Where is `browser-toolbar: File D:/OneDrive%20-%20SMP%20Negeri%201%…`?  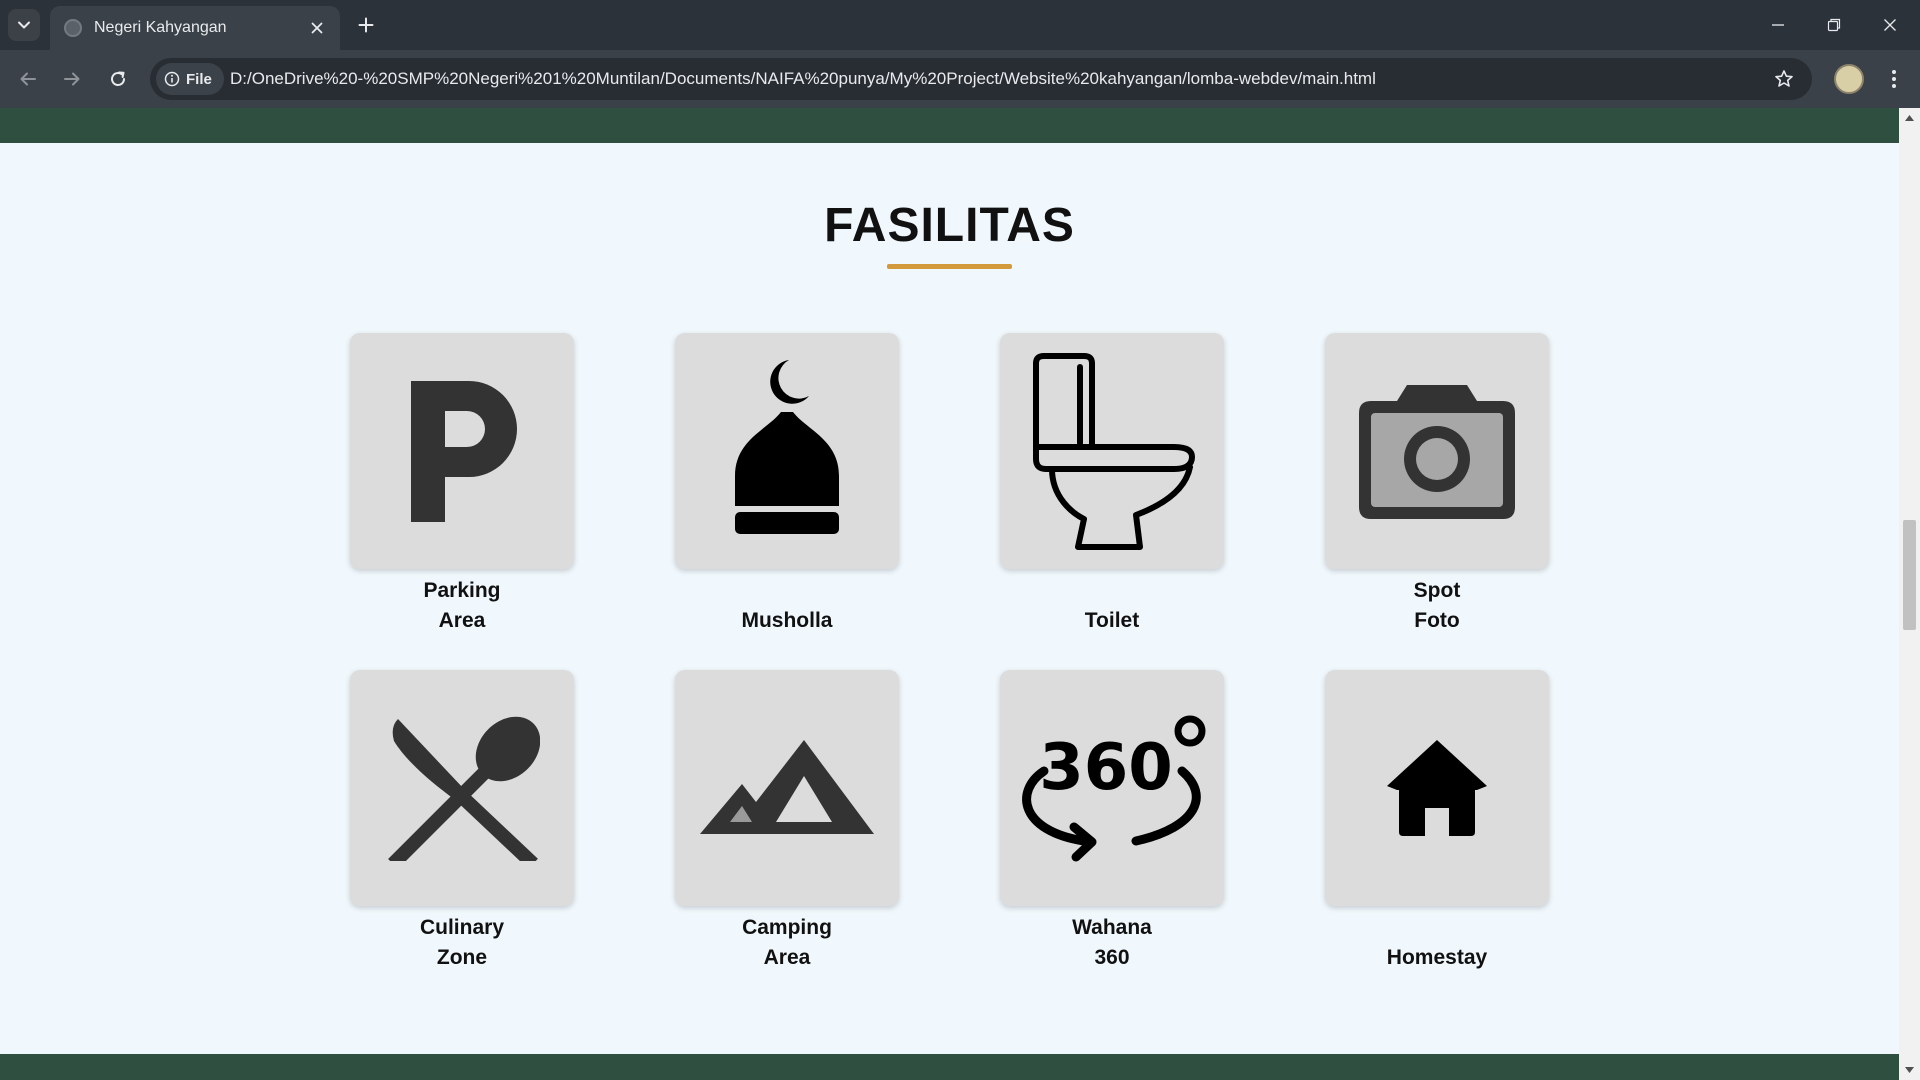
browser-toolbar: File D:/OneDrive%20-%20SMP%20Negeri%201%… is located at coordinates (960, 79).